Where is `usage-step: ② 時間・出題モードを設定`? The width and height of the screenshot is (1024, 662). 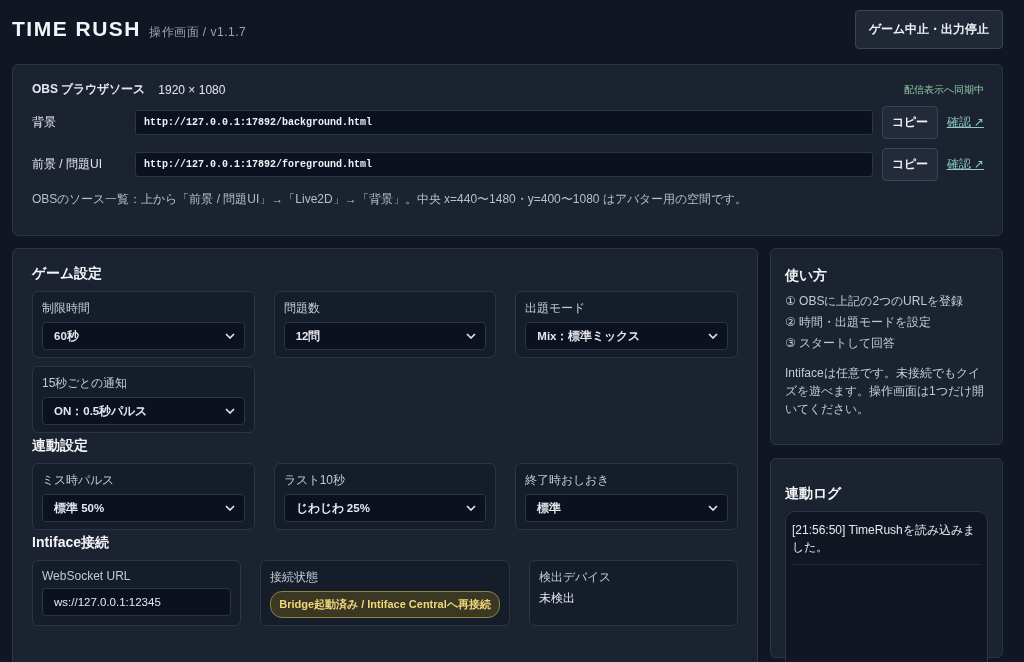
usage-step: ② 時間・出題モードを設定 is located at coordinates (886, 322).